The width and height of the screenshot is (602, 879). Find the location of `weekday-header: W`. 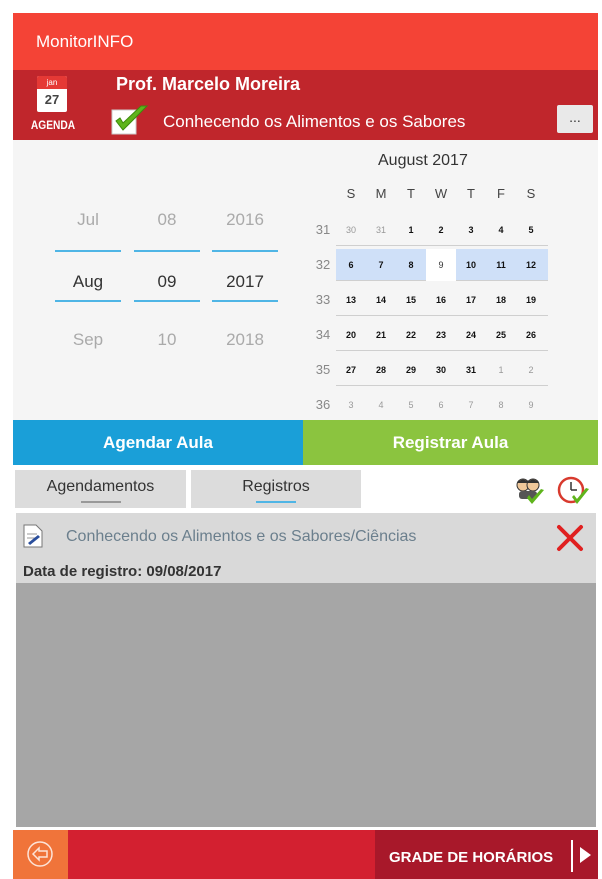

weekday-header: W is located at coordinates (441, 193).